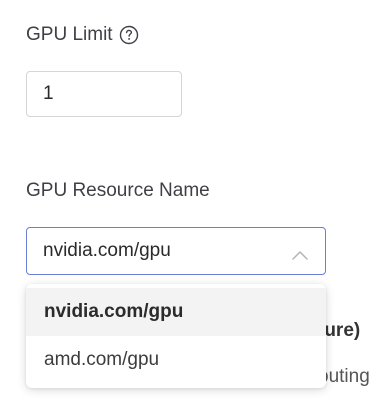  I want to click on dropdown-option-nvidia: nvidia.com/gpu, so click(176, 312).